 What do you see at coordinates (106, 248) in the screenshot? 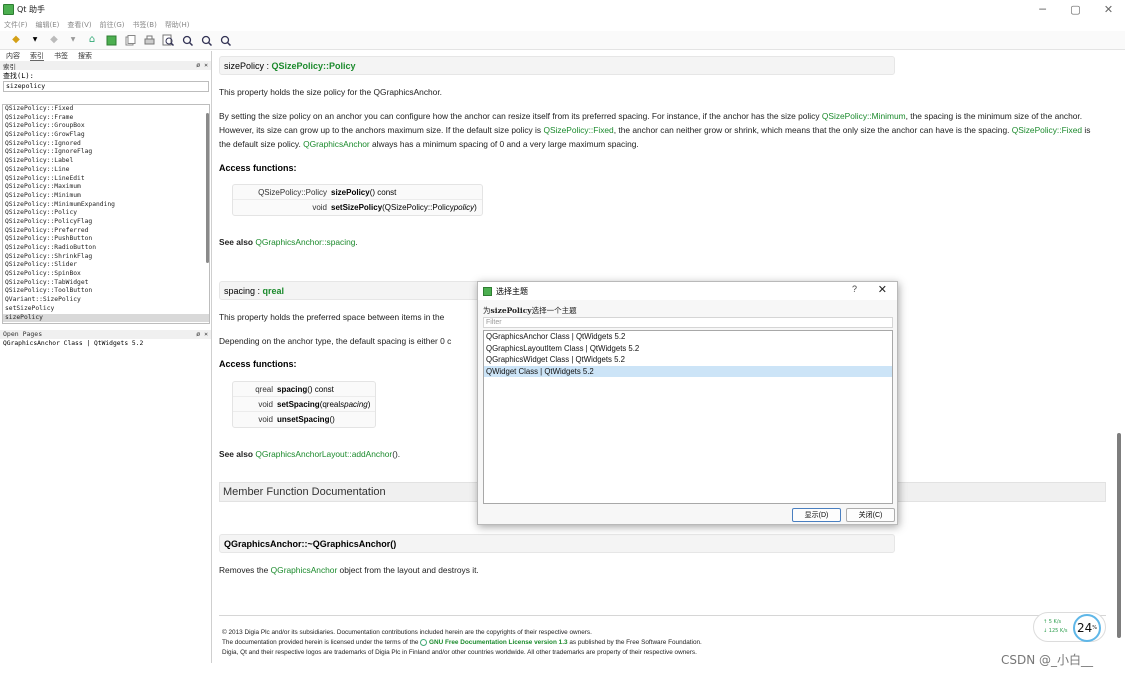
I see `index-list-item: QSizePolicy::RadioButton` at bounding box center [106, 248].